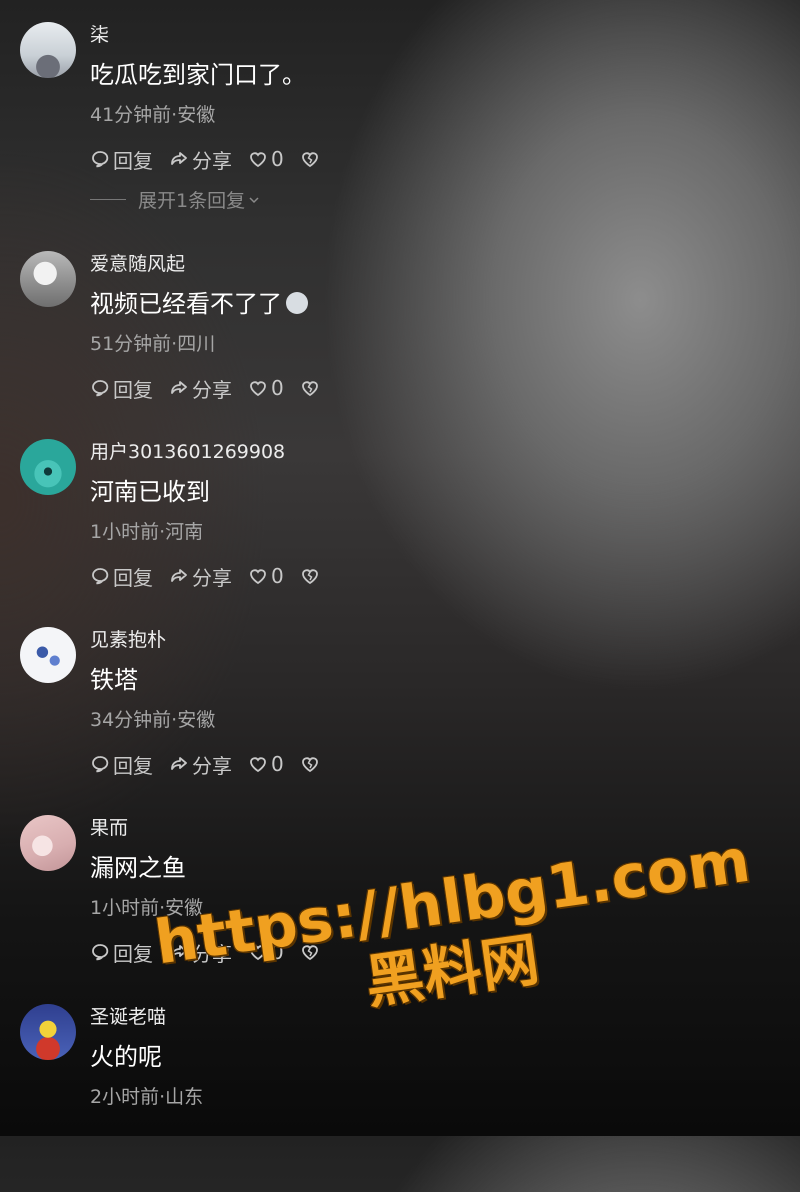 This screenshot has height=1192, width=800. I want to click on username: 果而, so click(109, 828).